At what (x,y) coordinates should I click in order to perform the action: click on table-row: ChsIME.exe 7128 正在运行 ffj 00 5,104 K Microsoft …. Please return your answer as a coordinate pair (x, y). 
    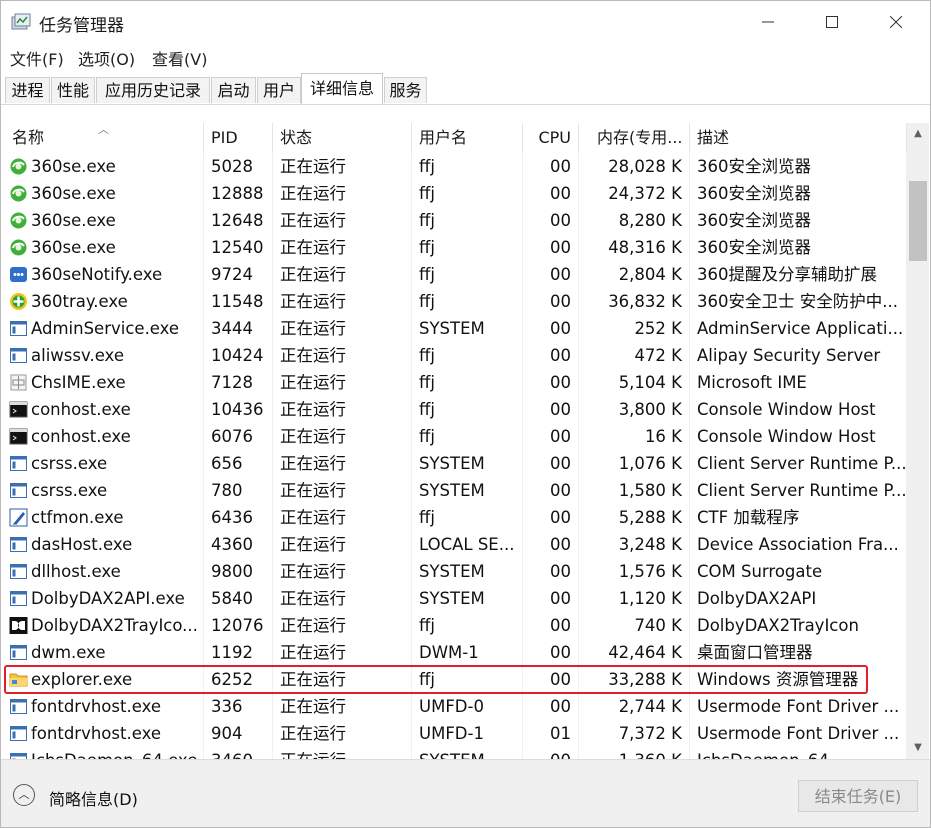
    Looking at the image, I should click on (454, 382).